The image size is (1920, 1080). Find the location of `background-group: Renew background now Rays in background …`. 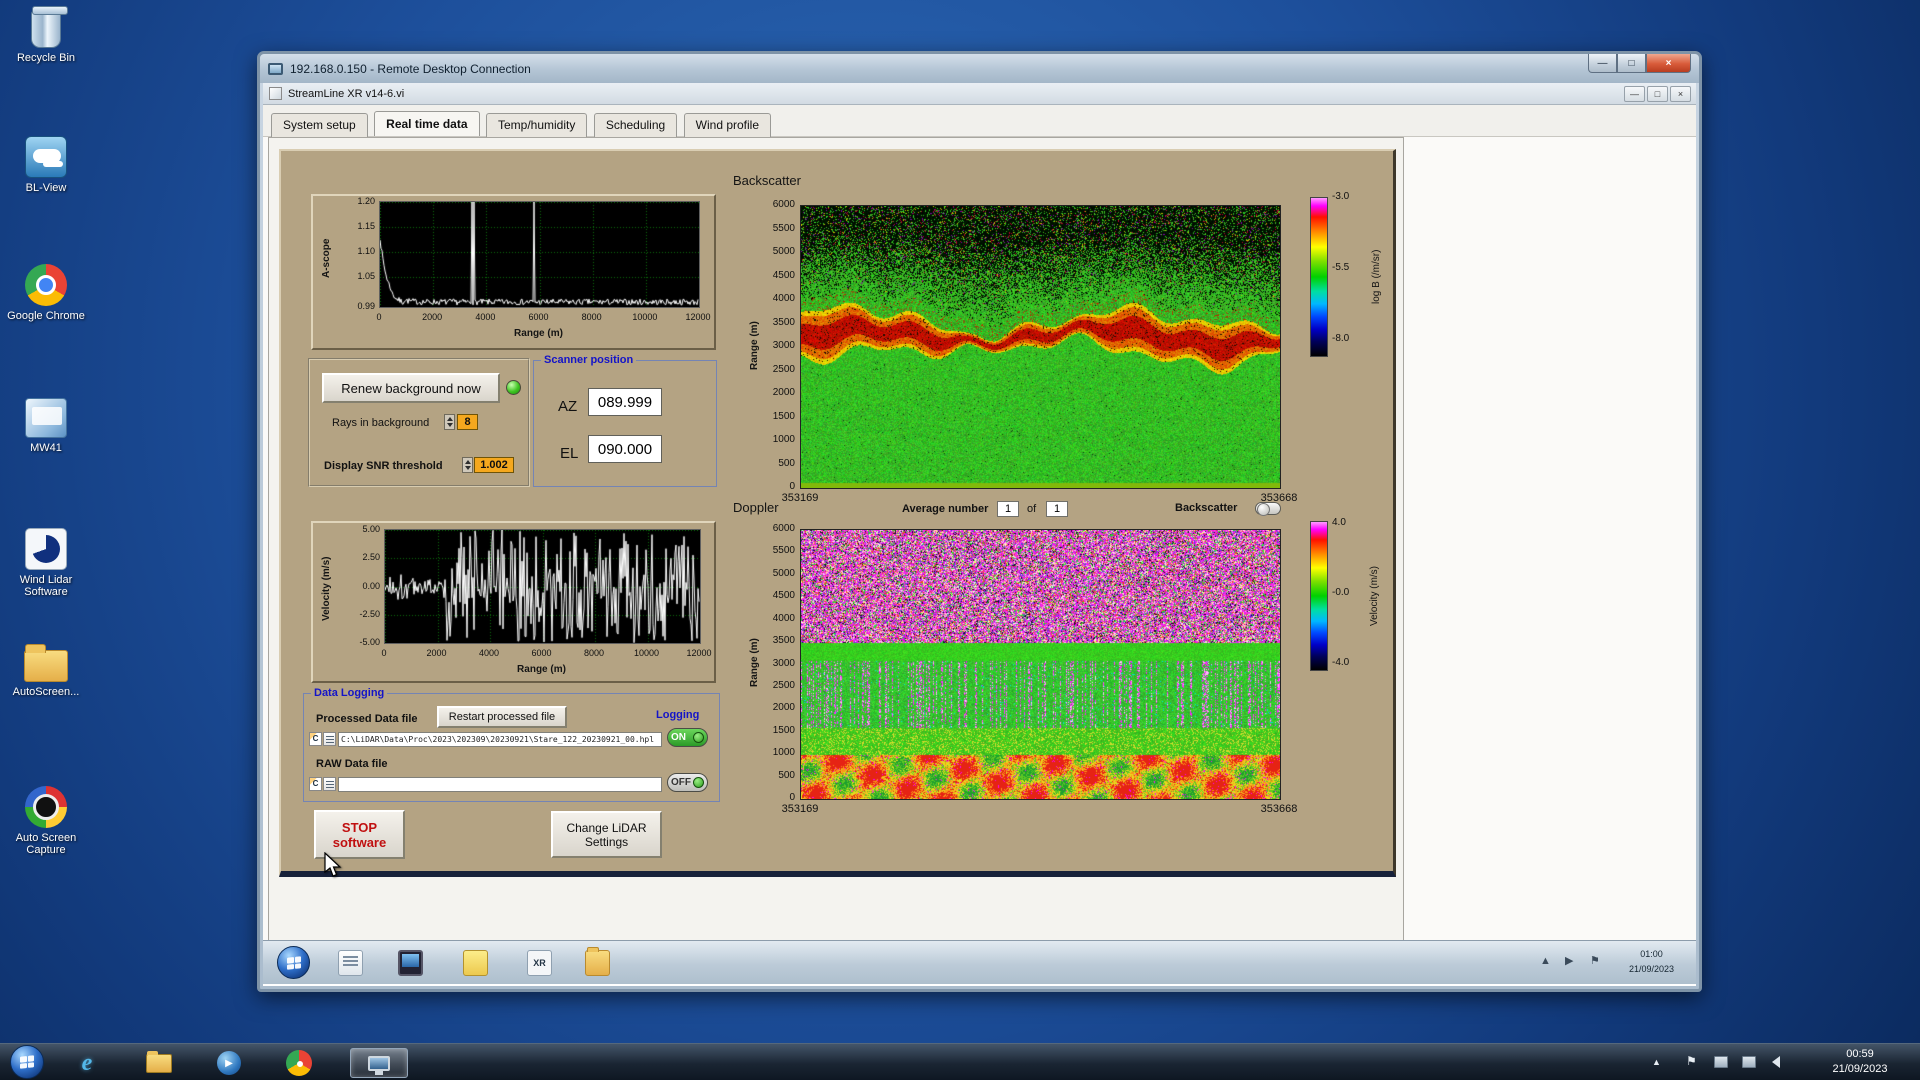

background-group: Renew background now Rays in background … is located at coordinates (419, 422).